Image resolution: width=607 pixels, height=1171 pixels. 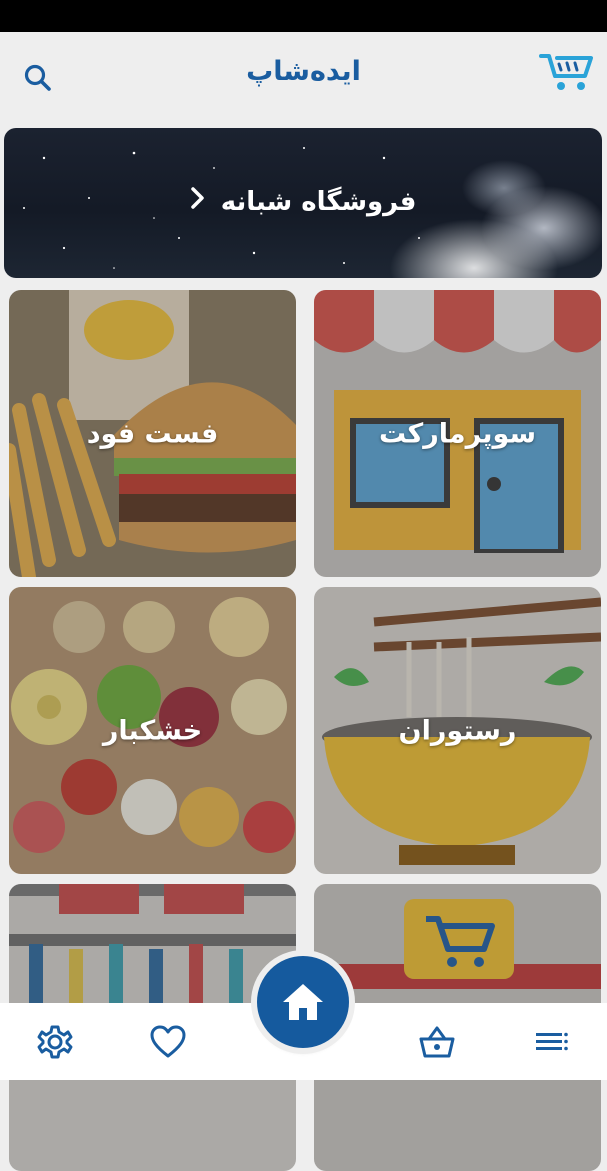 What do you see at coordinates (198, 201) in the screenshot?
I see `chevron-right-icon` at bounding box center [198, 201].